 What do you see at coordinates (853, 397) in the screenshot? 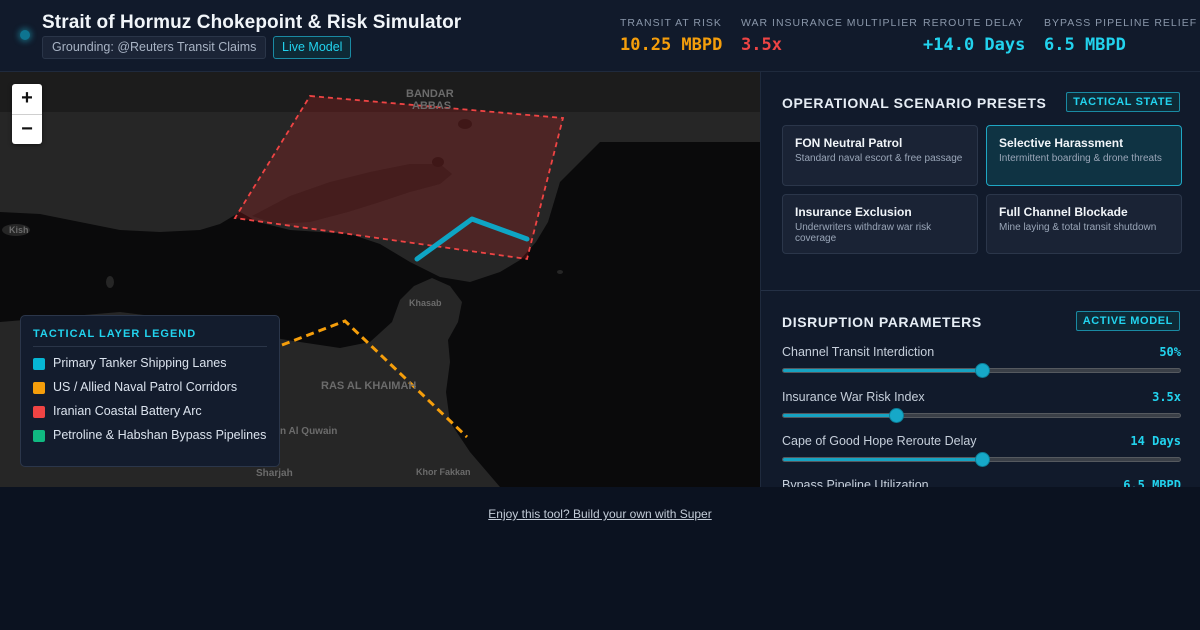
I see `slider-label: Insurance War Risk Index` at bounding box center [853, 397].